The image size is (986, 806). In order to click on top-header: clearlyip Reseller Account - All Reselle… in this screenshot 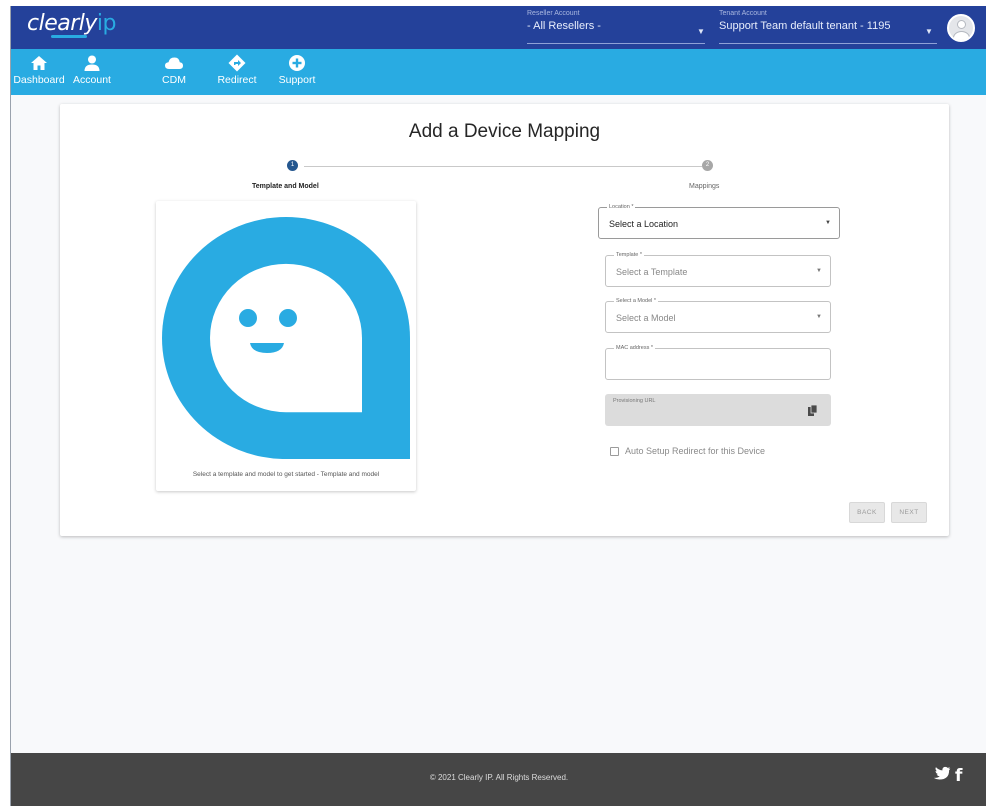, I will do `click(498, 27)`.